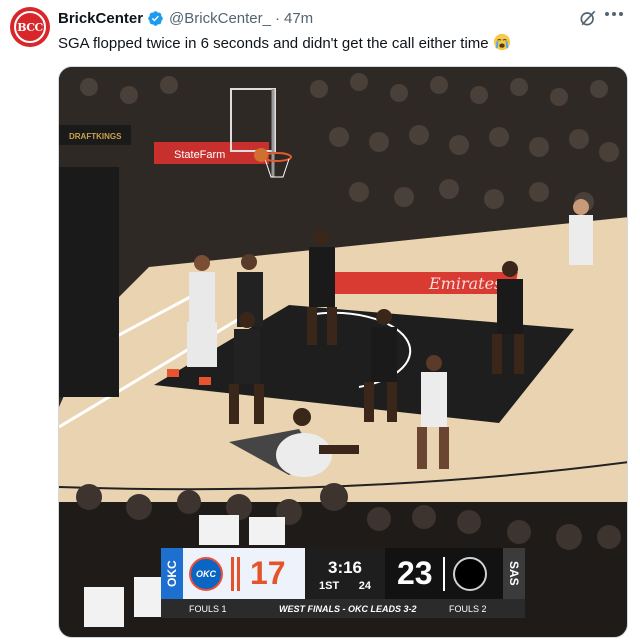  I want to click on scorebug-clock: 3:16 1ST 24, so click(345, 573).